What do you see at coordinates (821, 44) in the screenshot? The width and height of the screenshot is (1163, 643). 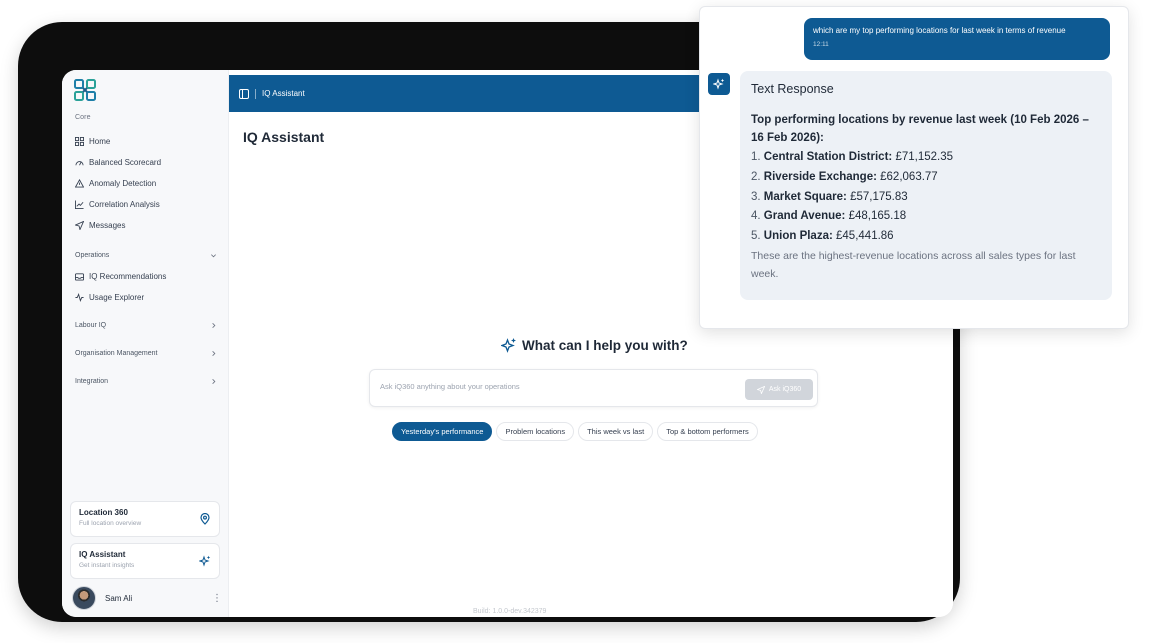 I see `message-timestamp: 12:11` at bounding box center [821, 44].